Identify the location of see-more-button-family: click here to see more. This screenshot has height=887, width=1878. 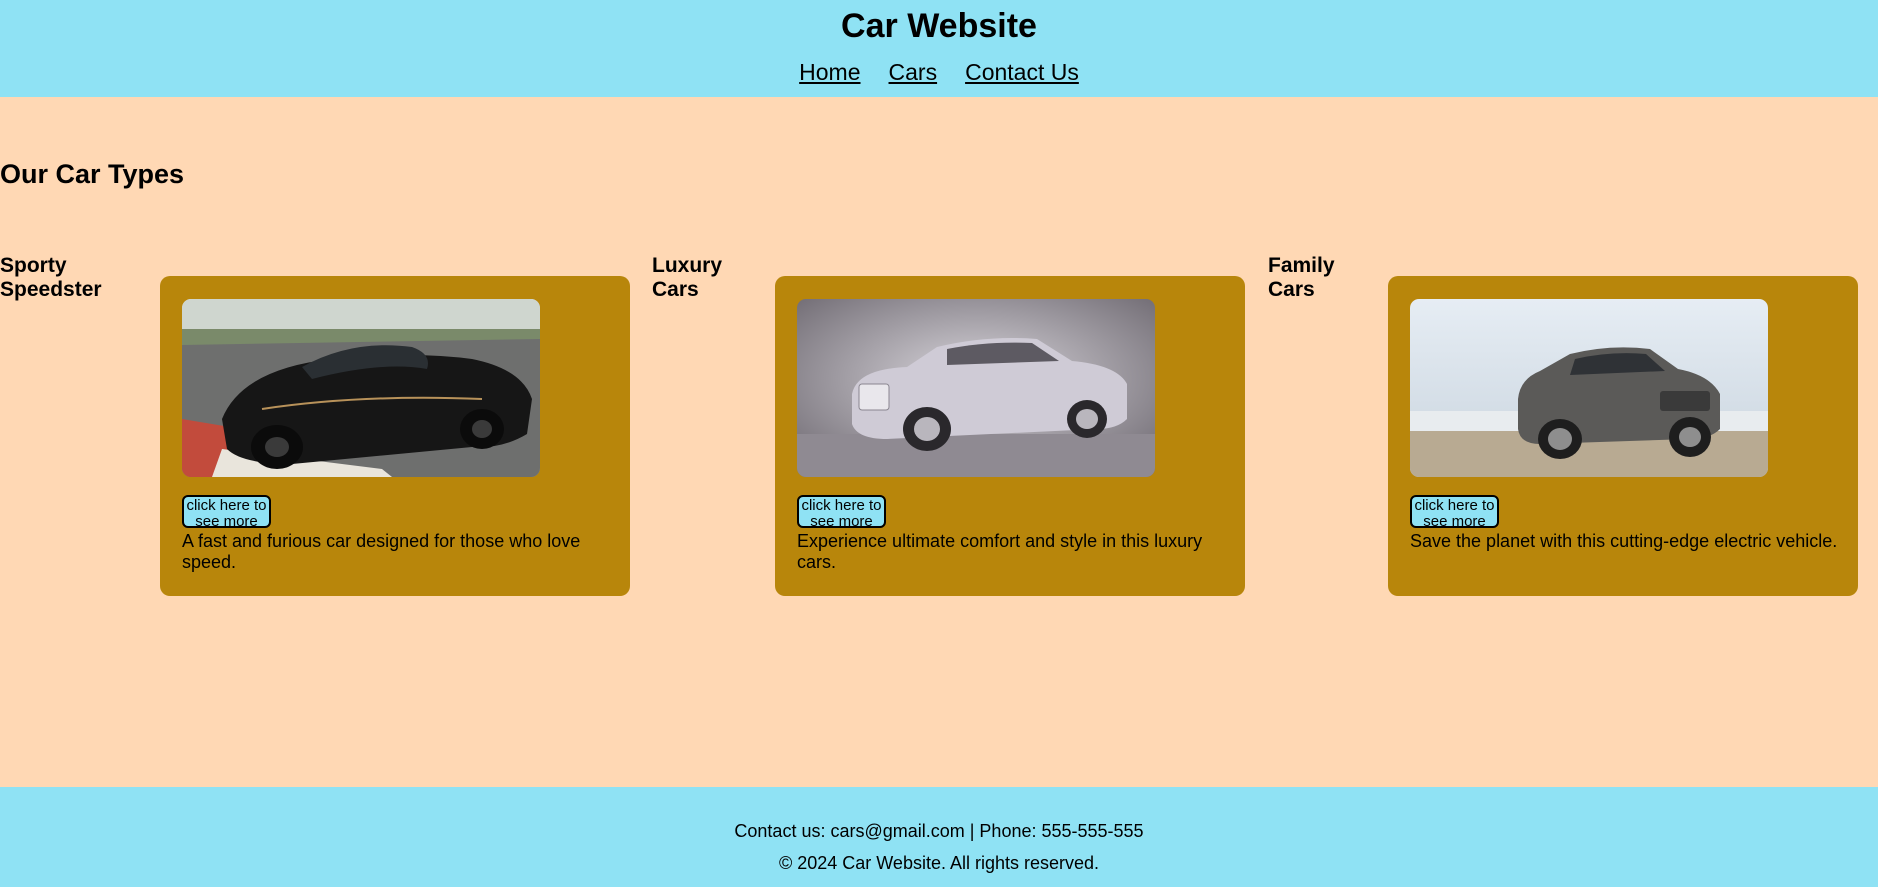
(1454, 511).